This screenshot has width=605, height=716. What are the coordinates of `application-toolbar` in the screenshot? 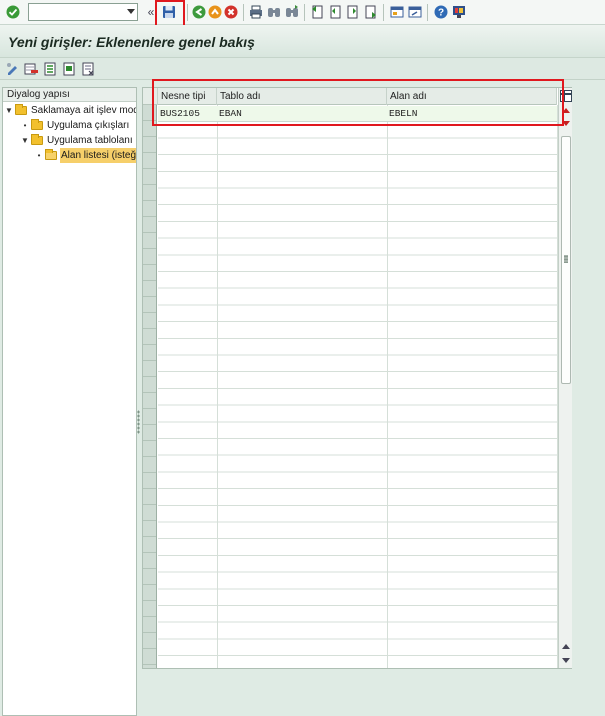 It's located at (302, 69).